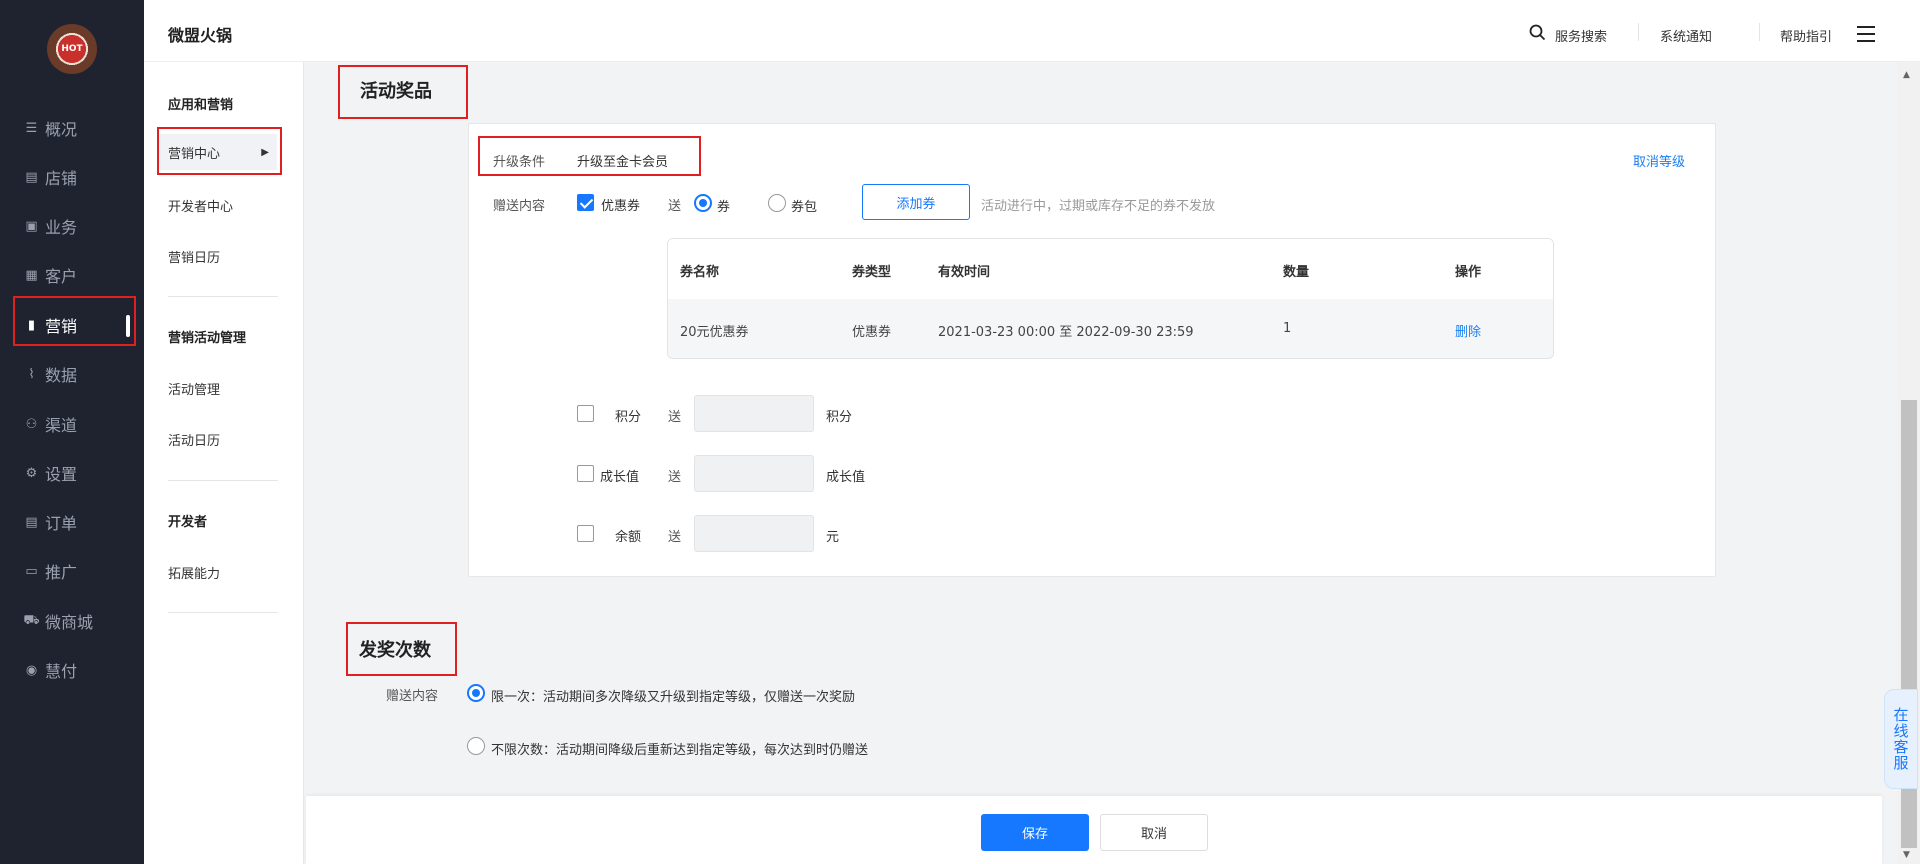 The width and height of the screenshot is (1920, 864). I want to click on sub-item-activity-manage: 活动管理, so click(194, 388).